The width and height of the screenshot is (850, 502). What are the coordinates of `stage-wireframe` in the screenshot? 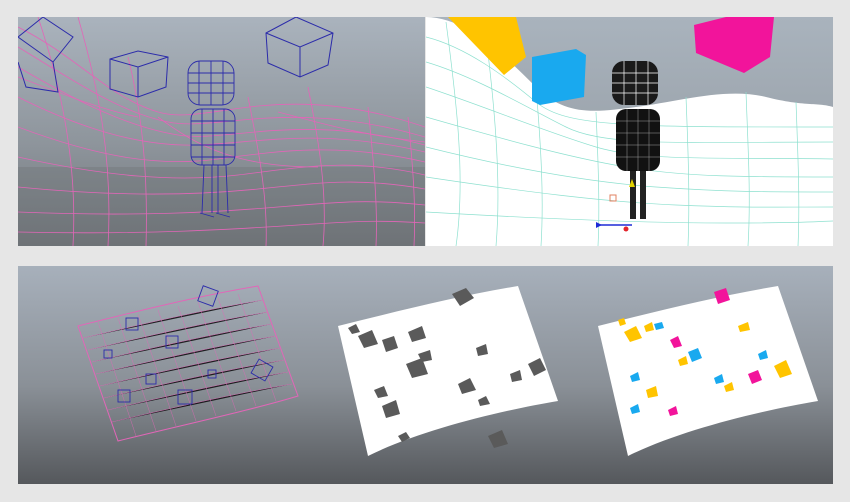 It's located at (188, 363).